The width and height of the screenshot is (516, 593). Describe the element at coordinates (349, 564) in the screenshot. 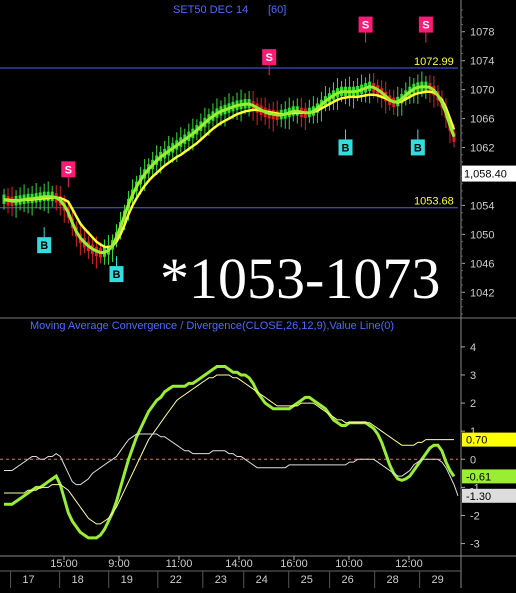

I see `time-axis-label: 10:00` at that location.